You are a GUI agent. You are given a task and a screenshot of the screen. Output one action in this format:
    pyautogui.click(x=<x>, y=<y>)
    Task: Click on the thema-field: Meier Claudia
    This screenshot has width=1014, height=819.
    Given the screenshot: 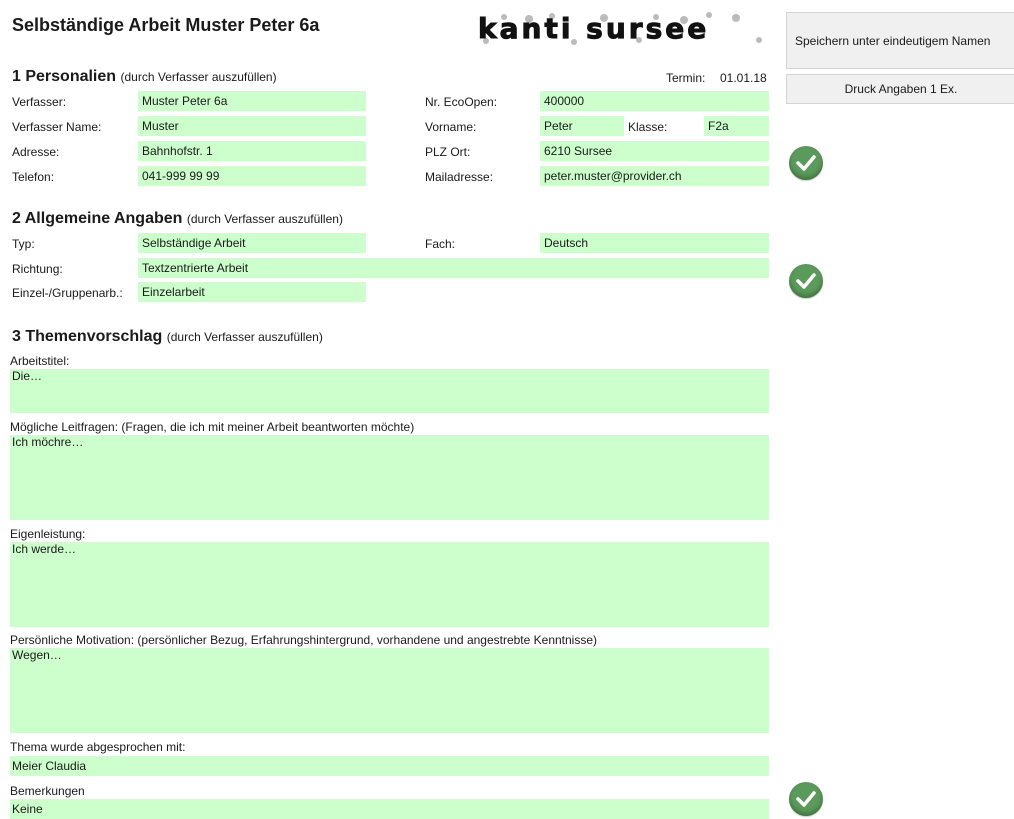 What is the action you would take?
    pyautogui.click(x=389, y=766)
    